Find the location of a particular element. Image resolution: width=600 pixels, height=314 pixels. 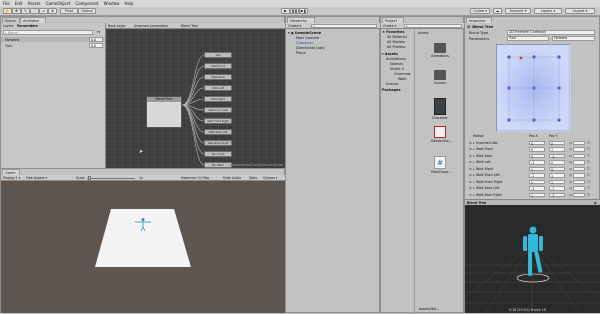

scale-slider is located at coordinates (111, 178).